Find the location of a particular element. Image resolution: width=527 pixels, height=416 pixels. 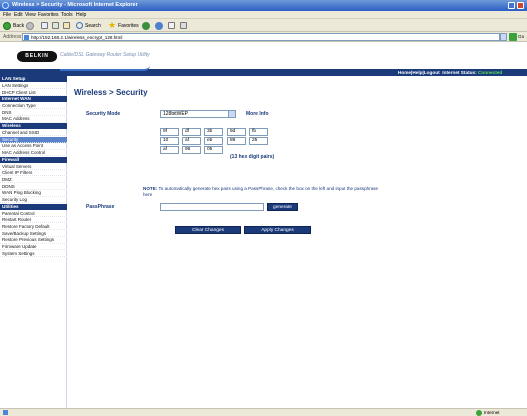

search-label: Search is located at coordinates (93, 25).